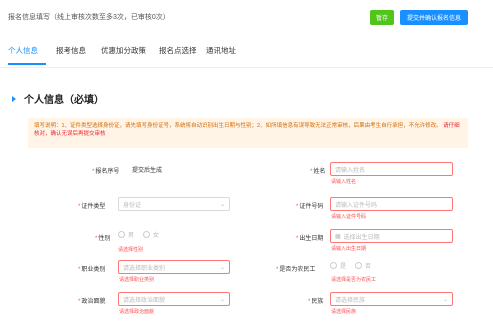  What do you see at coordinates (137, 312) in the screenshot?
I see `political-error: 请选择政治面貌` at bounding box center [137, 312].